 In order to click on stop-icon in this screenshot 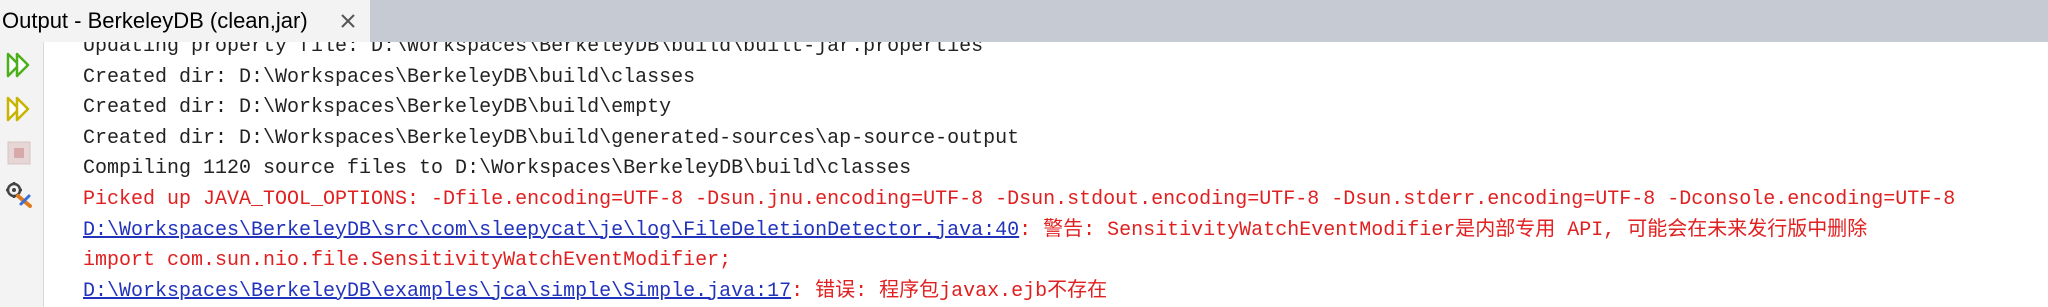, I will do `click(19, 153)`.